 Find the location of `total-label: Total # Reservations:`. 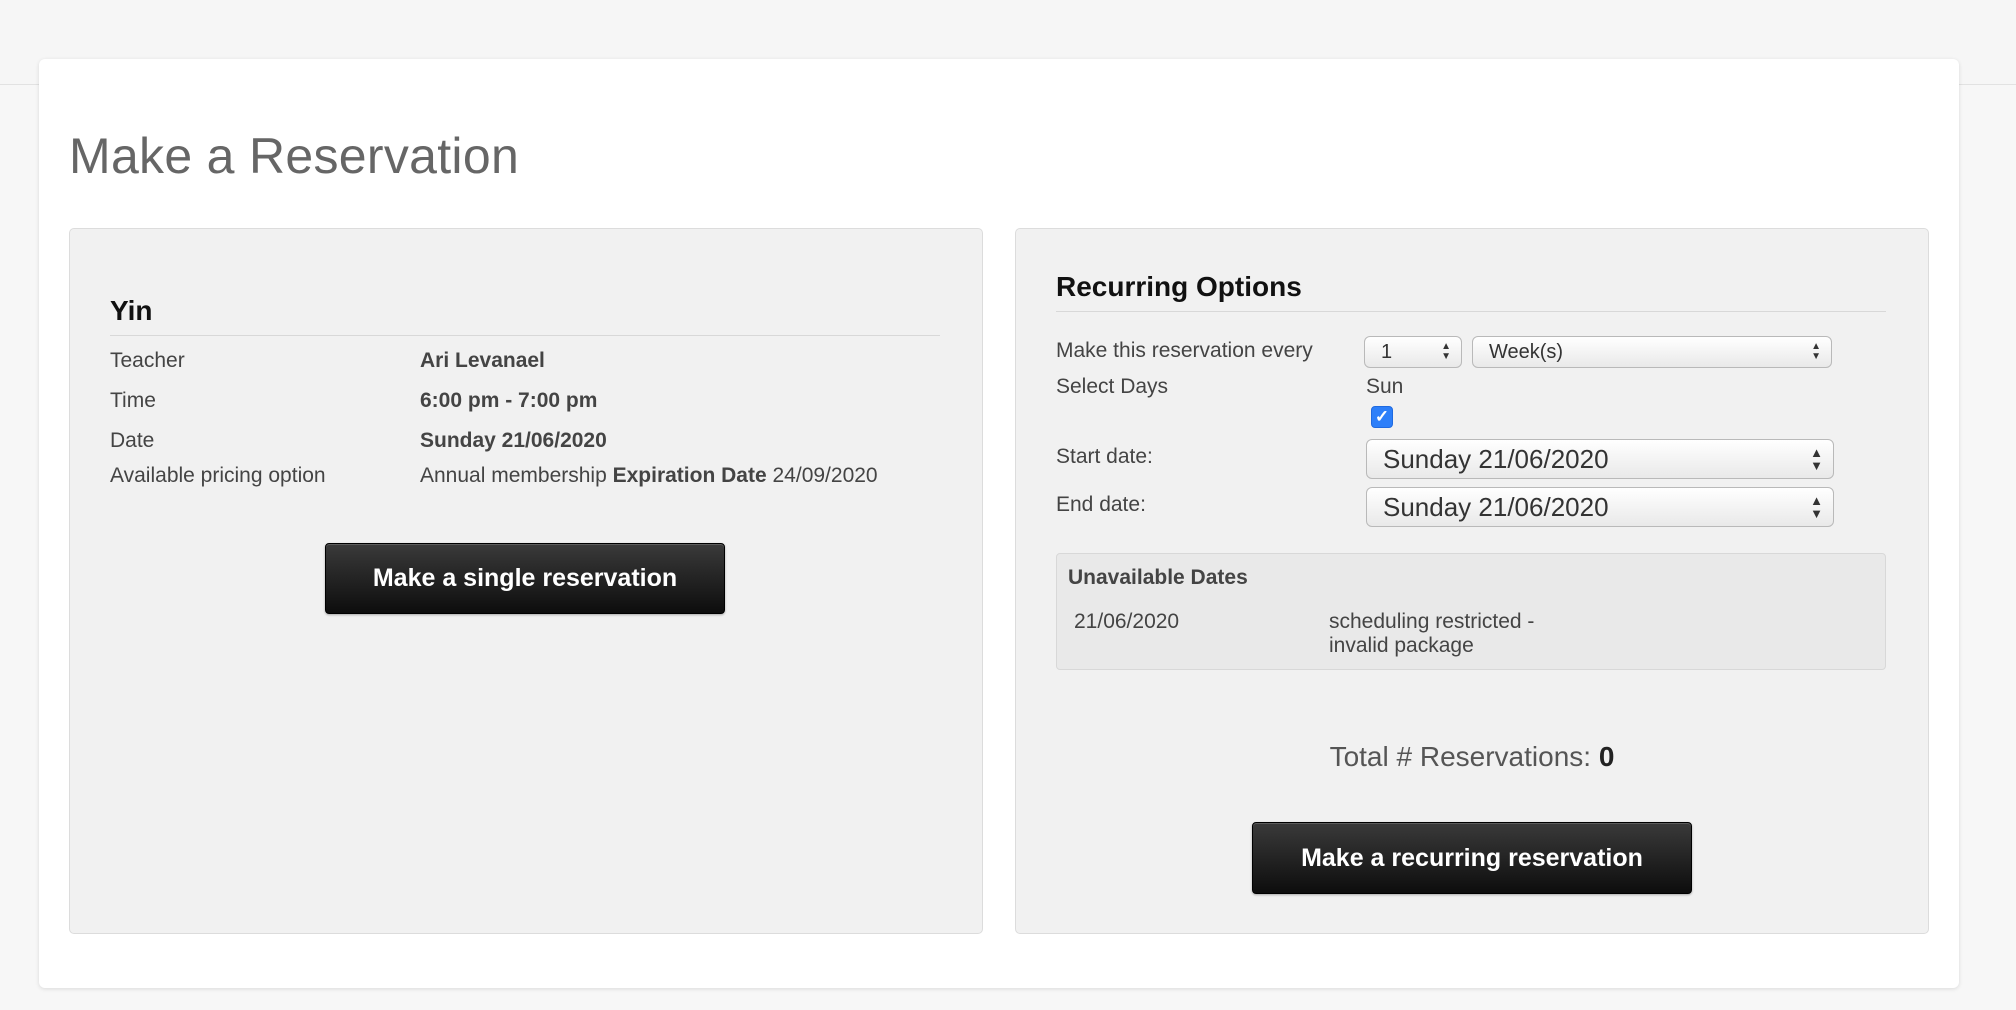

total-label: Total # Reservations: is located at coordinates (1460, 756).